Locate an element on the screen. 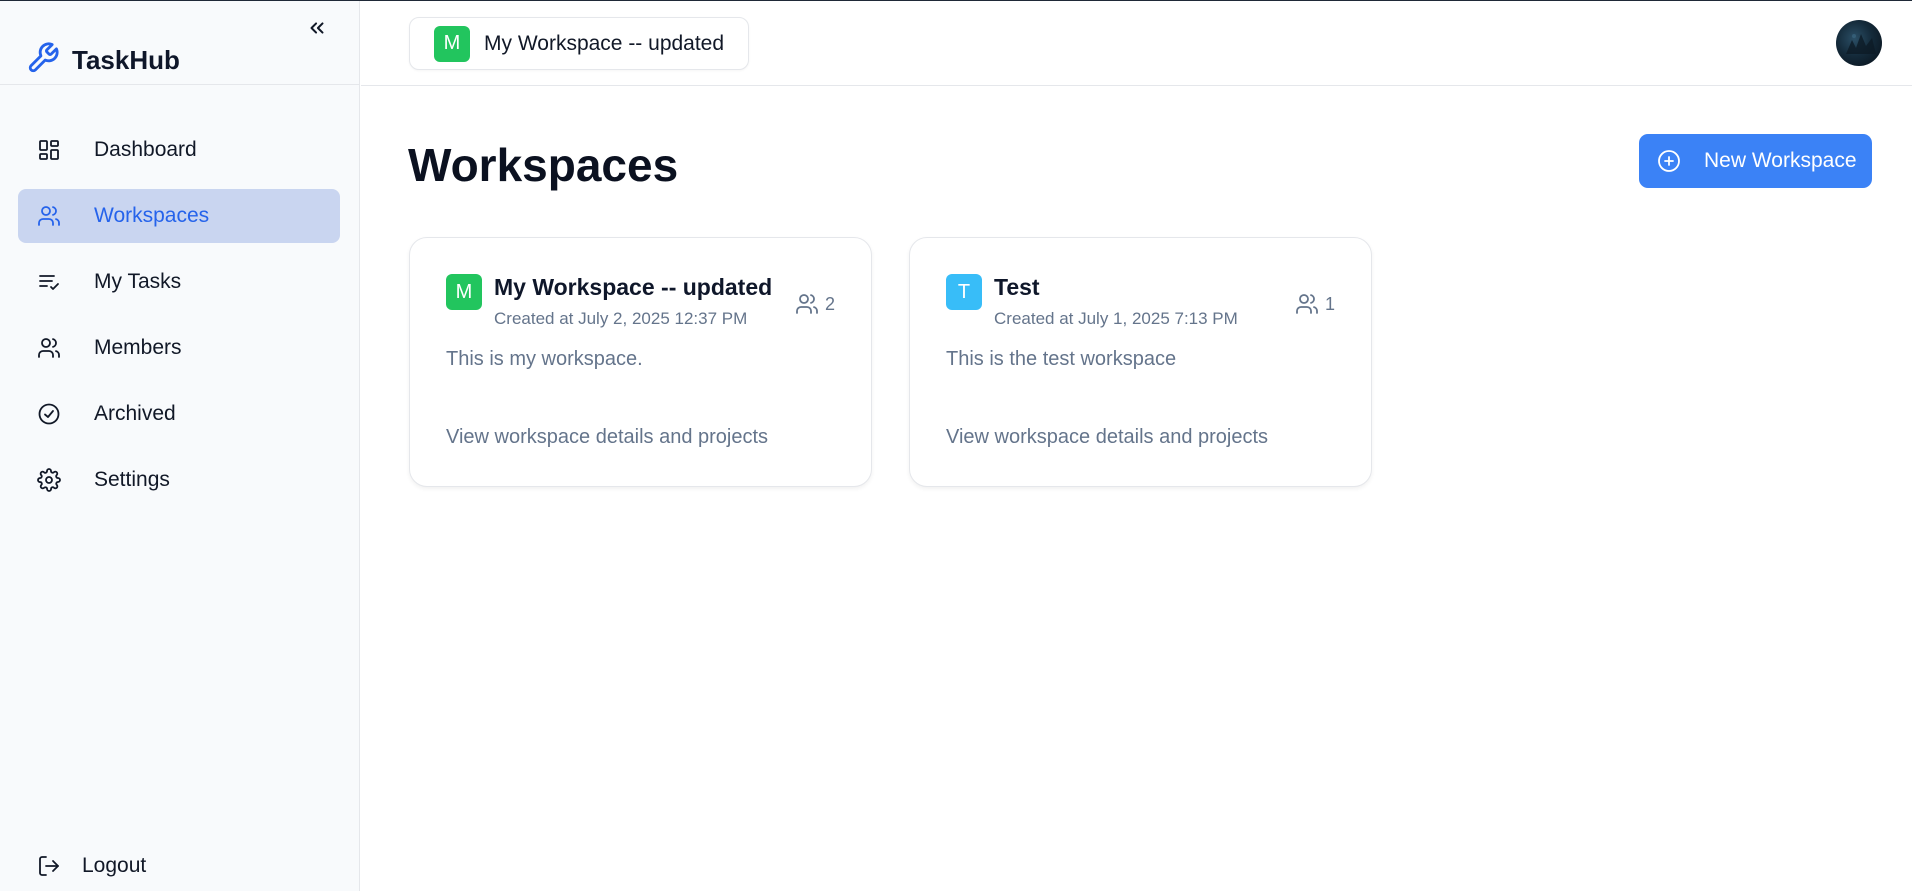 Image resolution: width=1912 pixels, height=891 pixels. sidebar-item-label: Settings is located at coordinates (132, 479).